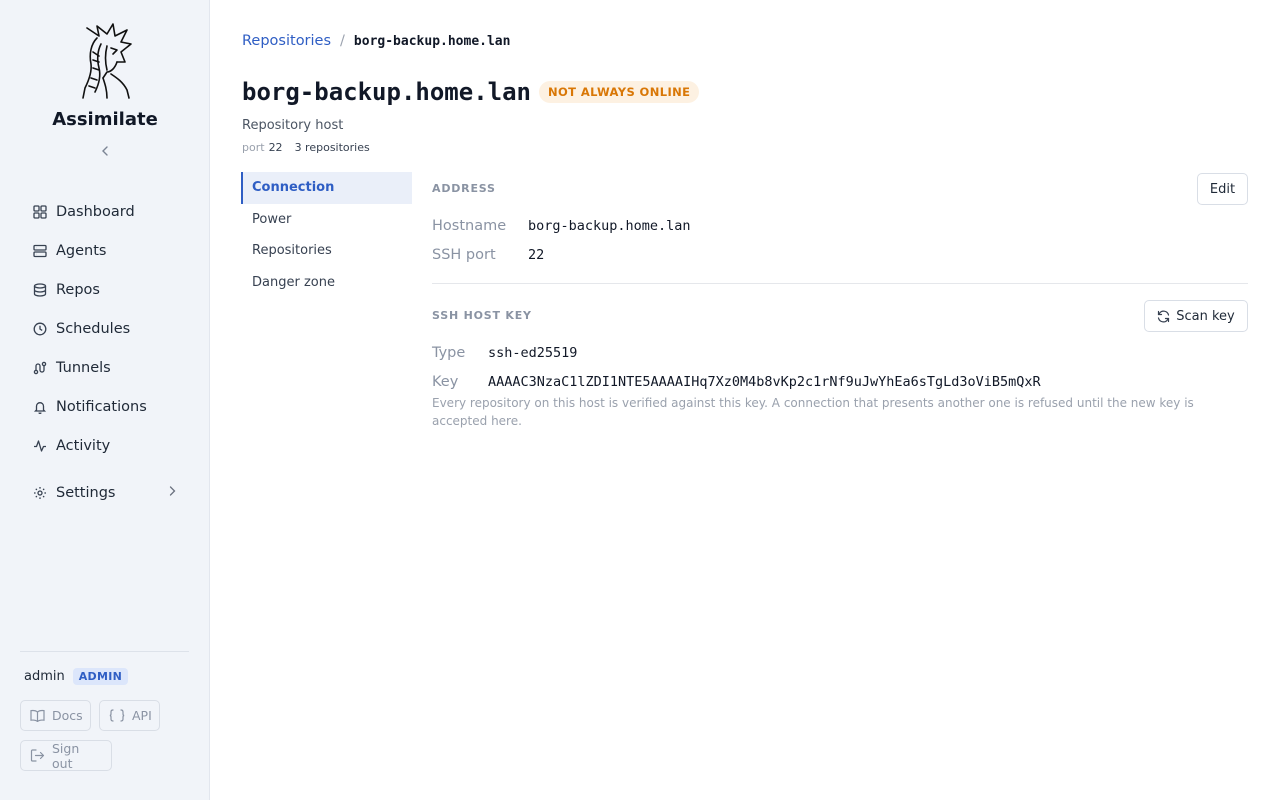 The height and width of the screenshot is (800, 1280). What do you see at coordinates (326, 188) in the screenshot?
I see `section-tab-connection: Connection` at bounding box center [326, 188].